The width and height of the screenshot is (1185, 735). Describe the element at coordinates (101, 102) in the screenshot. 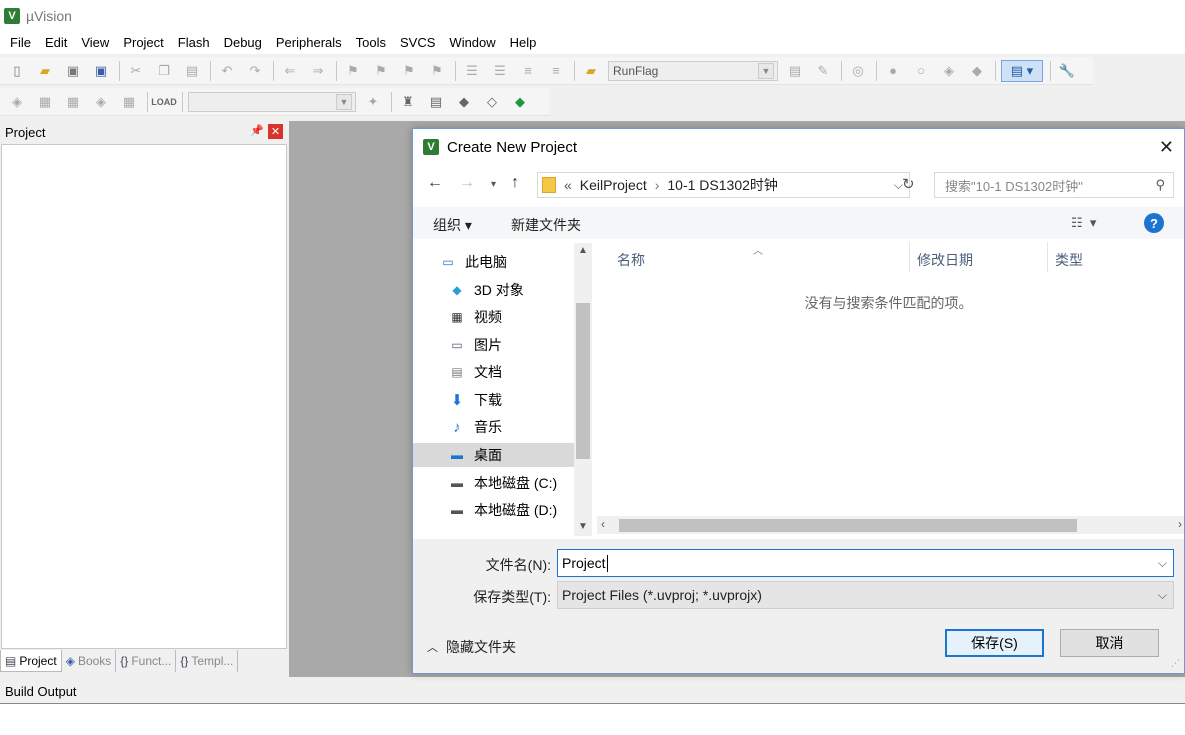

I see `batch-build-icon: ◈` at that location.